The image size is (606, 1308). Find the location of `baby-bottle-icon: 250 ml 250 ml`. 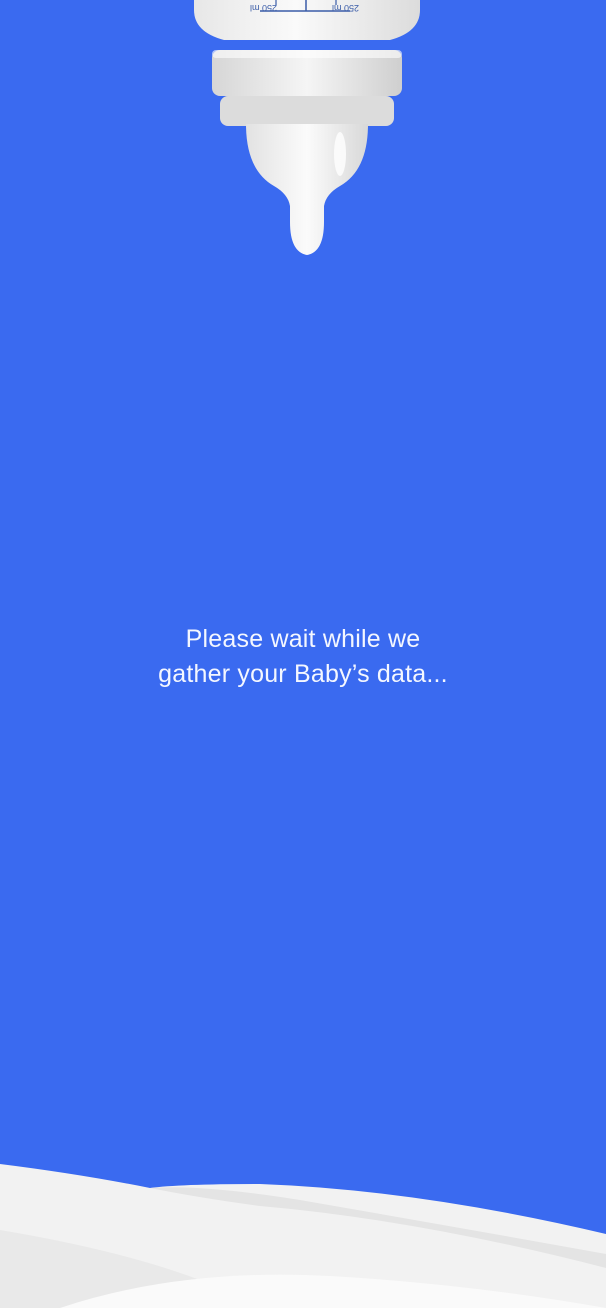

baby-bottle-icon: 250 ml 250 ml is located at coordinates (307, 131).